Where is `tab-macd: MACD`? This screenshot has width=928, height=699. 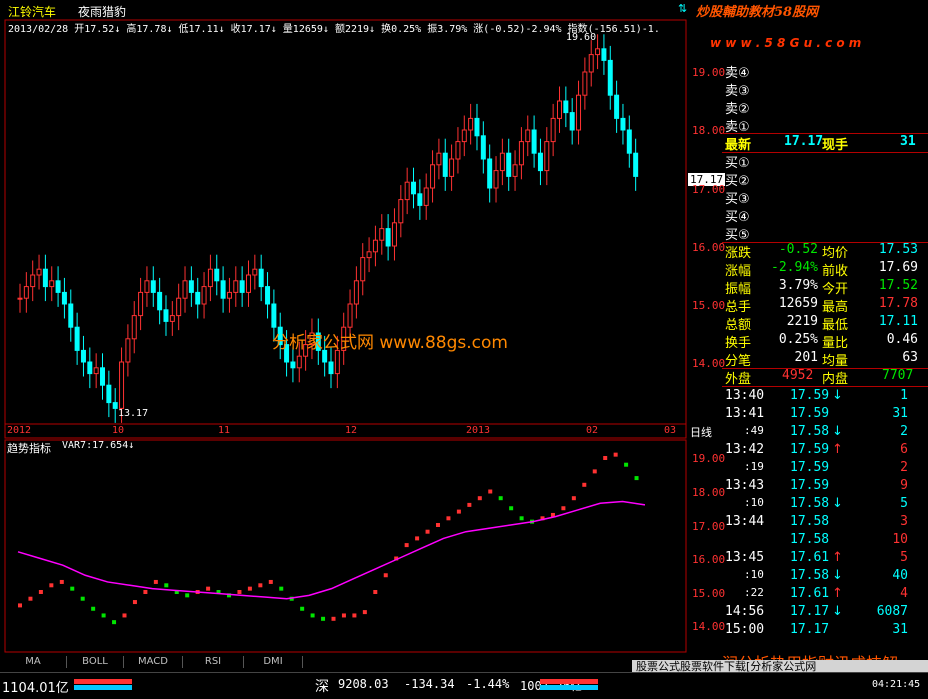
tab-macd: MACD is located at coordinates (153, 662).